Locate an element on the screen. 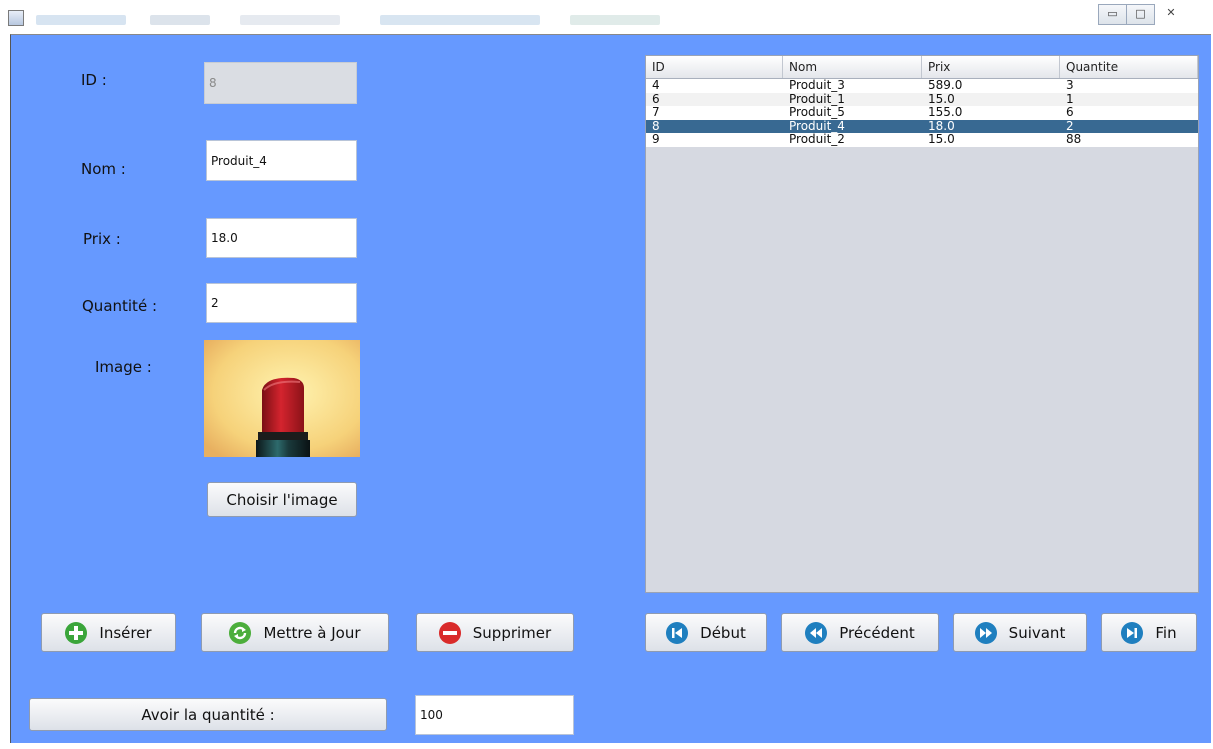 The height and width of the screenshot is (749, 1213). first-record-button: Début is located at coordinates (706, 632).